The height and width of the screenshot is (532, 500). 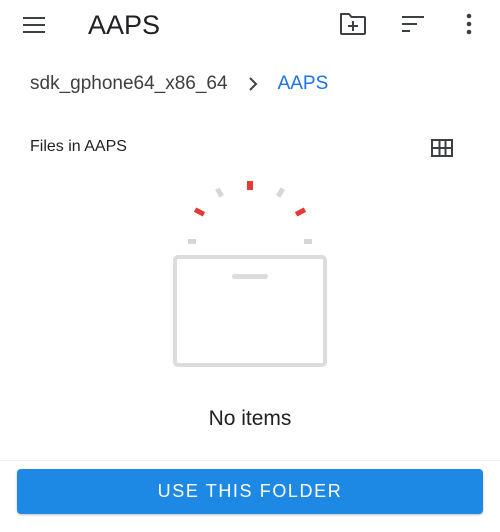 I want to click on breadcrumb-current: AAPS, so click(x=303, y=84).